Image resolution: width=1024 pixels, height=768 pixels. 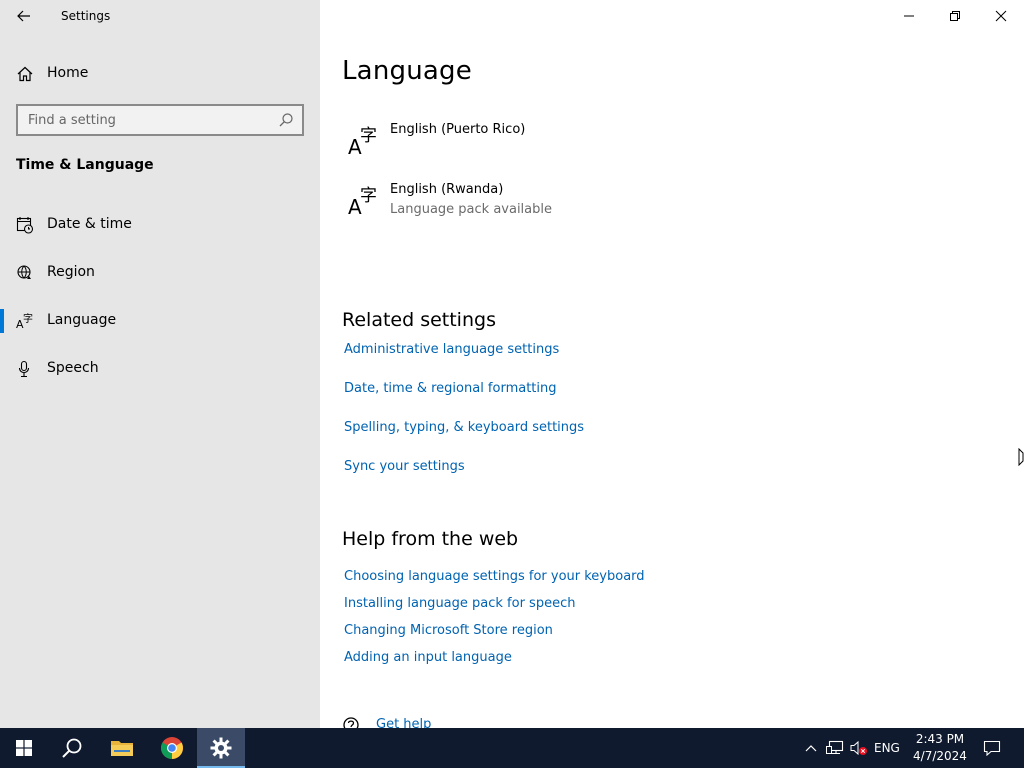 I want to click on chrome-button, so click(x=172, y=748).